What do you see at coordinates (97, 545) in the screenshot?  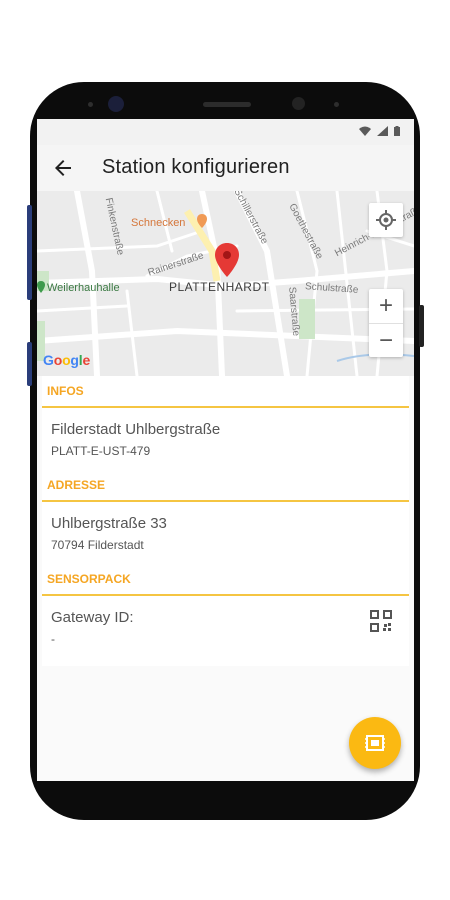 I see `address-city: 70794 Filderstadt` at bounding box center [97, 545].